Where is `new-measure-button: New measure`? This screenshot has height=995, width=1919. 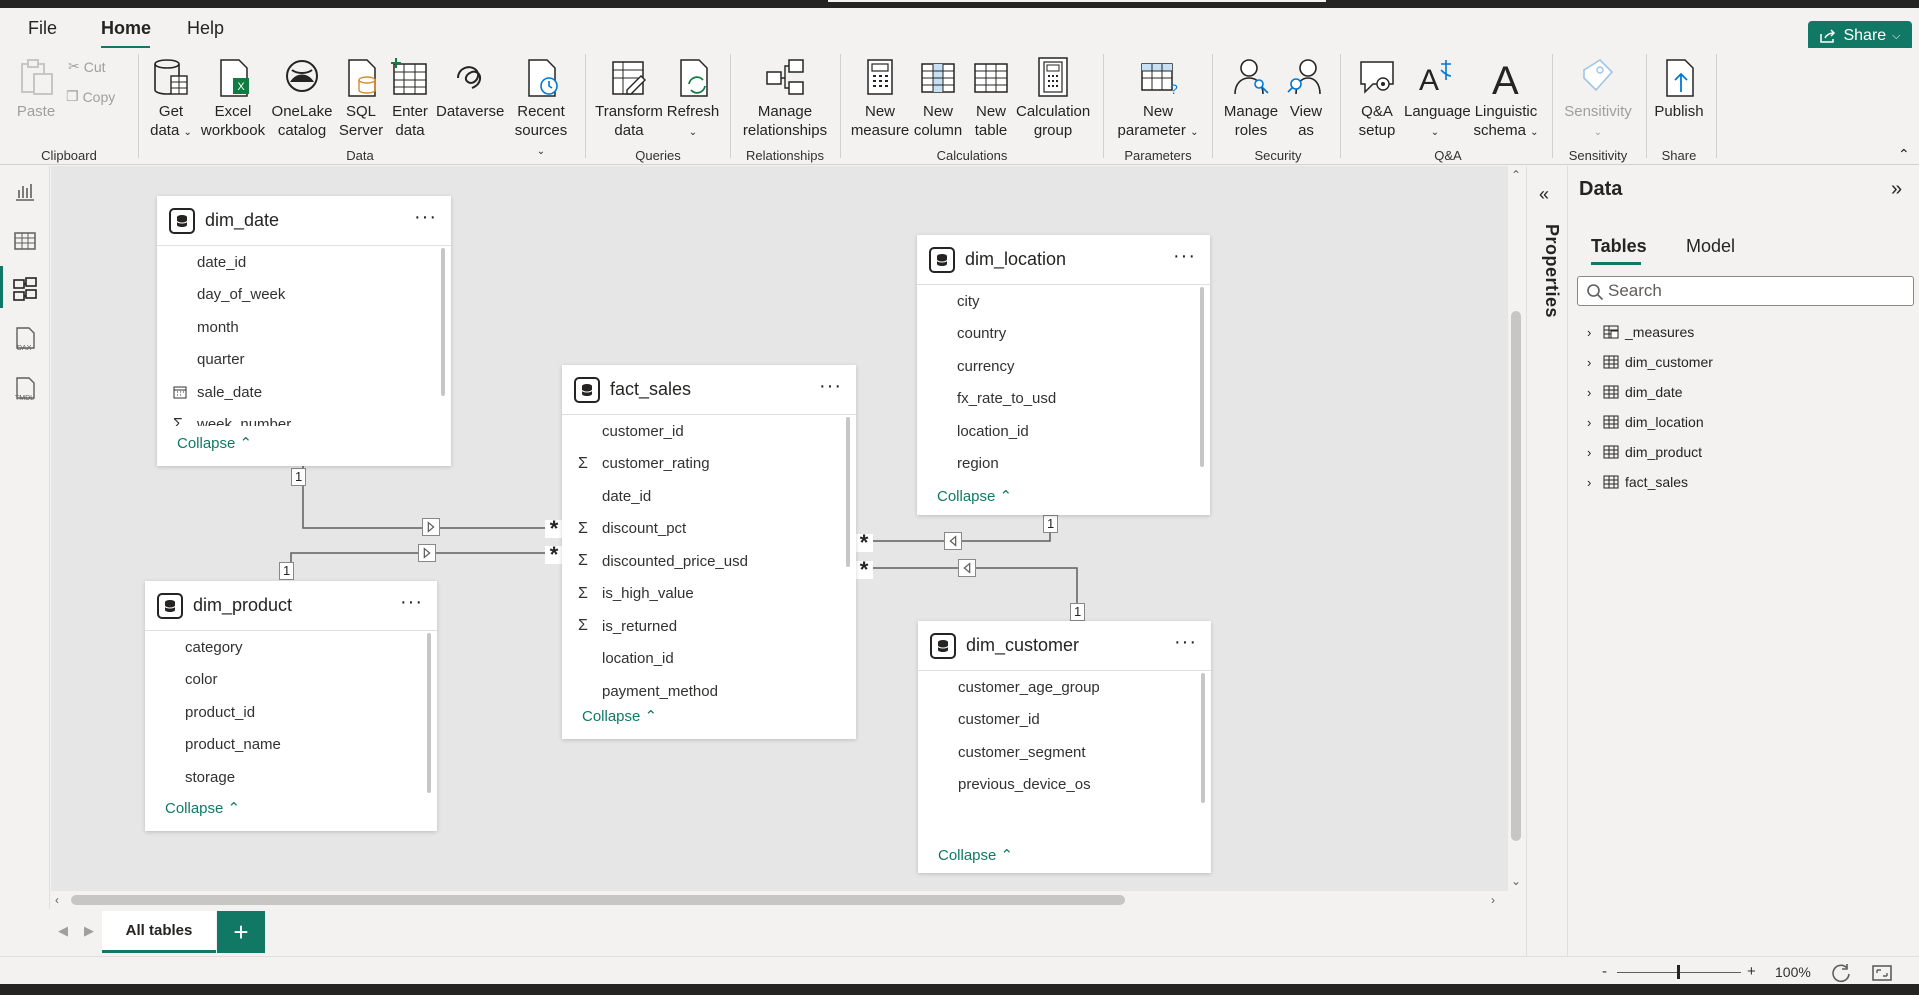 new-measure-button: New measure is located at coordinates (880, 98).